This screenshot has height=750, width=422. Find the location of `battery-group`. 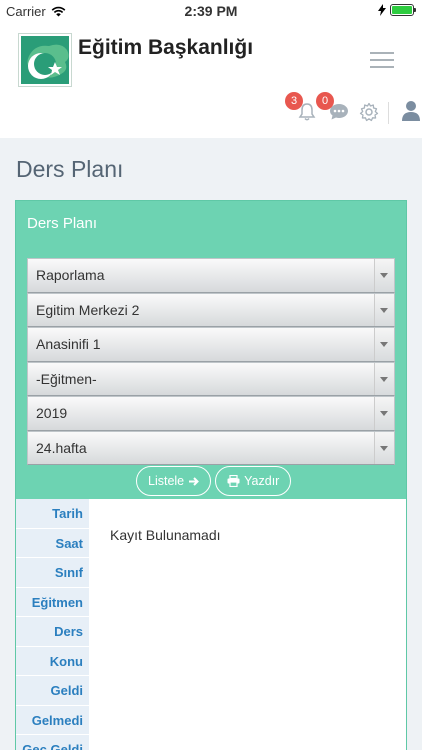

battery-group is located at coordinates (397, 10).